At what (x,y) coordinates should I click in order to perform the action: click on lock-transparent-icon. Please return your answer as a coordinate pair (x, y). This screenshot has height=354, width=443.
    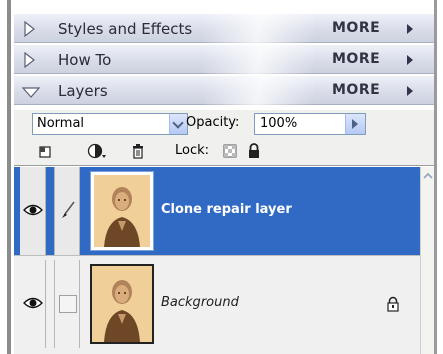
    Looking at the image, I should click on (230, 151).